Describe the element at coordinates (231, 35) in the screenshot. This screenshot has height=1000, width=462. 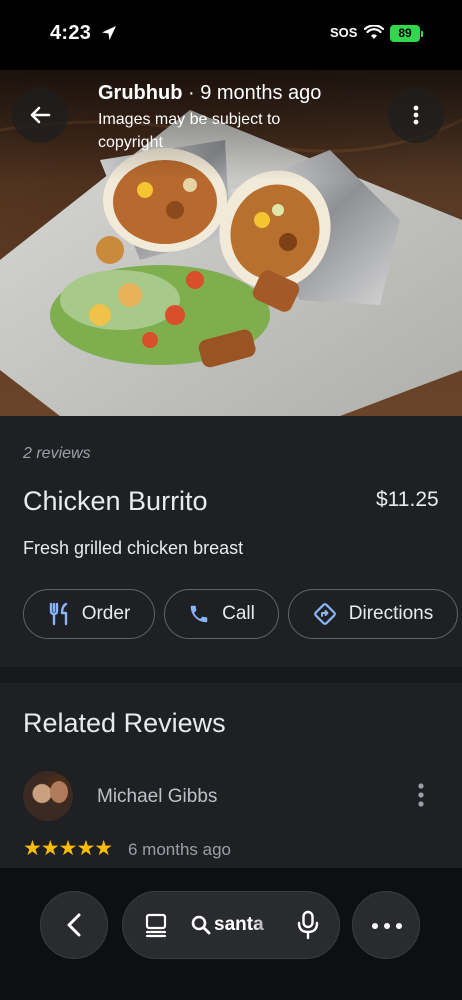
I see `status-bar: 4:23 SOS 89` at that location.